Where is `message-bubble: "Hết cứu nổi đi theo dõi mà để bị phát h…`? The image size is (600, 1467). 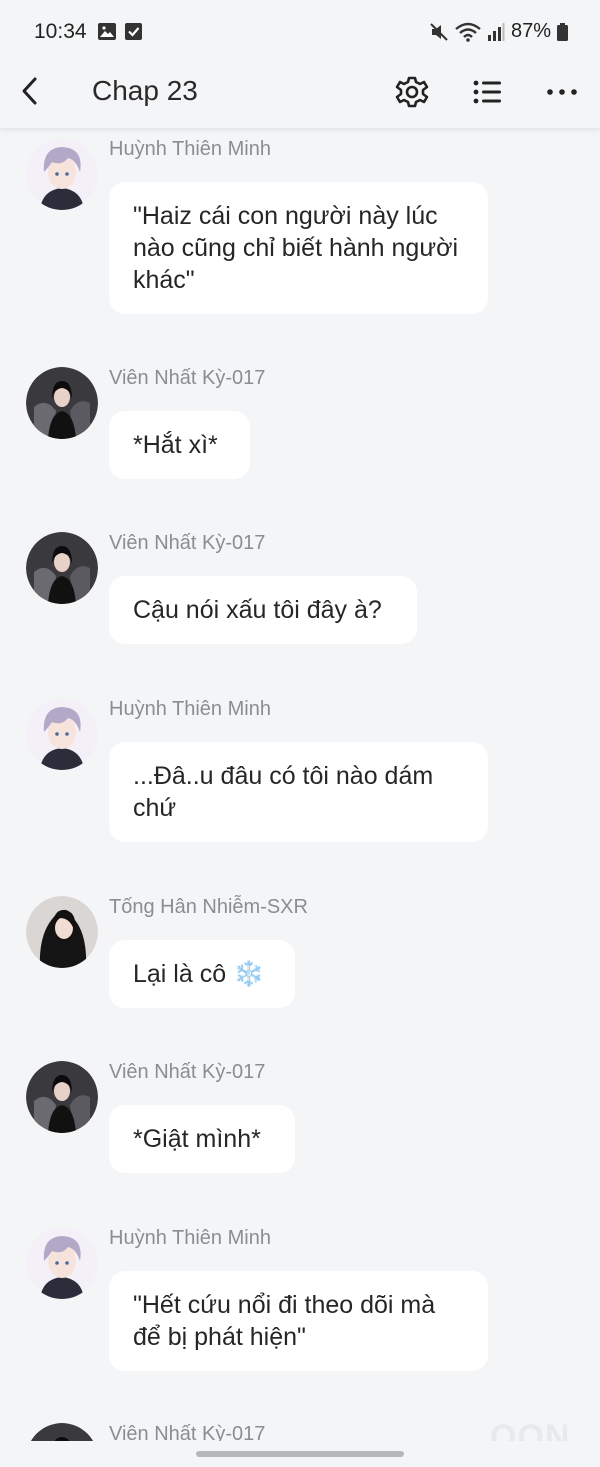
message-bubble: "Hết cứu nổi đi theo dõi mà để bị phát h… is located at coordinates (298, 1321).